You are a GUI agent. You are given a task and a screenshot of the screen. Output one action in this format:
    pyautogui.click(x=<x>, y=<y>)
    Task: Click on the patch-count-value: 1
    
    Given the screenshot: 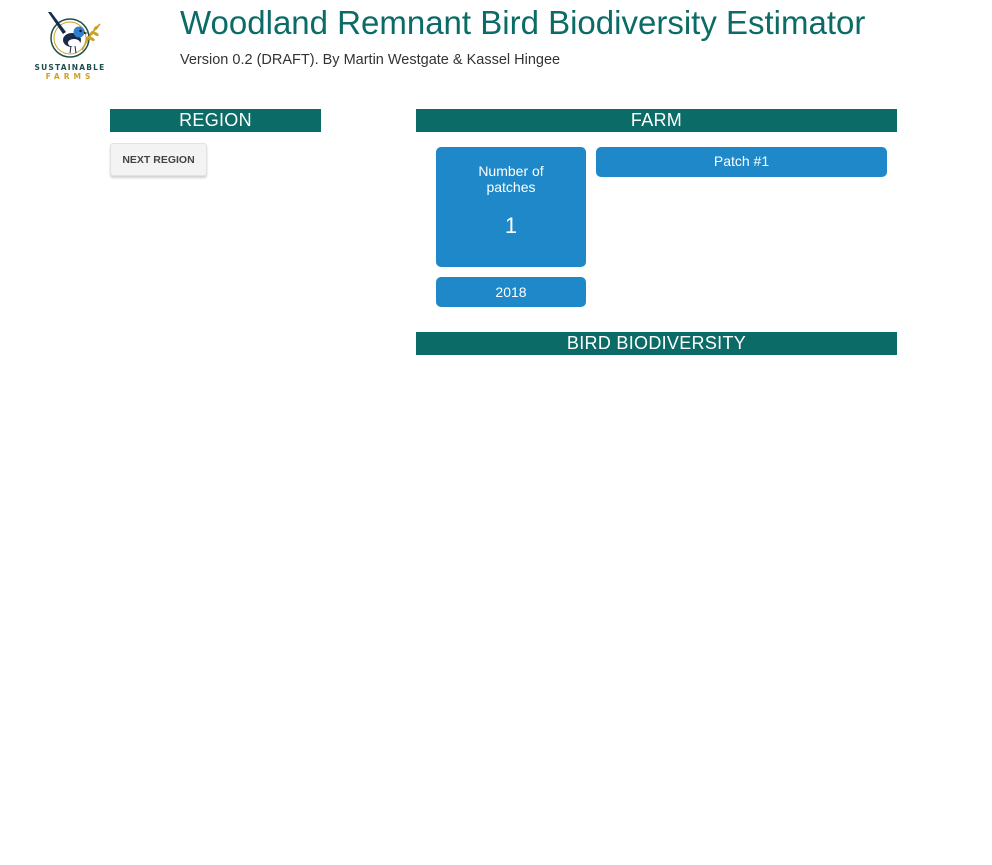 What is the action you would take?
    pyautogui.click(x=511, y=225)
    